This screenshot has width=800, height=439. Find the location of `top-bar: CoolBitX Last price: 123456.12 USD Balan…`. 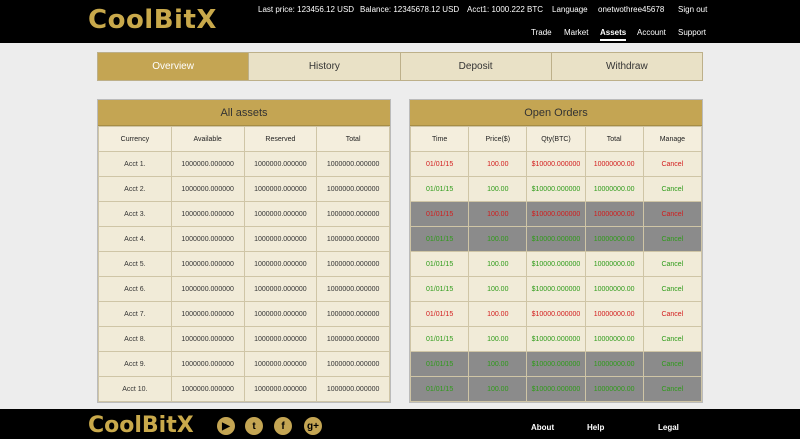

top-bar: CoolBitX Last price: 123456.12 USD Balan… is located at coordinates (400, 21).